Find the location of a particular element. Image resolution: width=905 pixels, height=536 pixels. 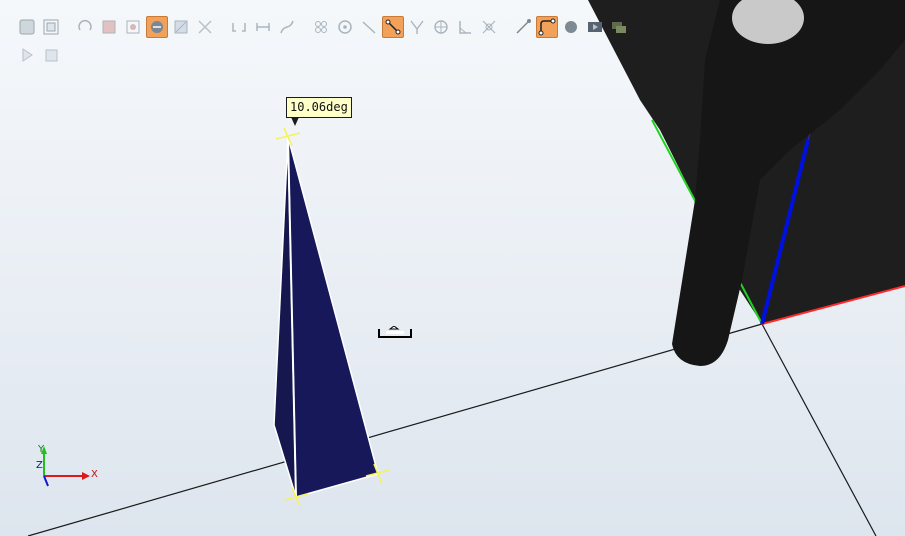

triad-z-axis is located at coordinates (46, 481).